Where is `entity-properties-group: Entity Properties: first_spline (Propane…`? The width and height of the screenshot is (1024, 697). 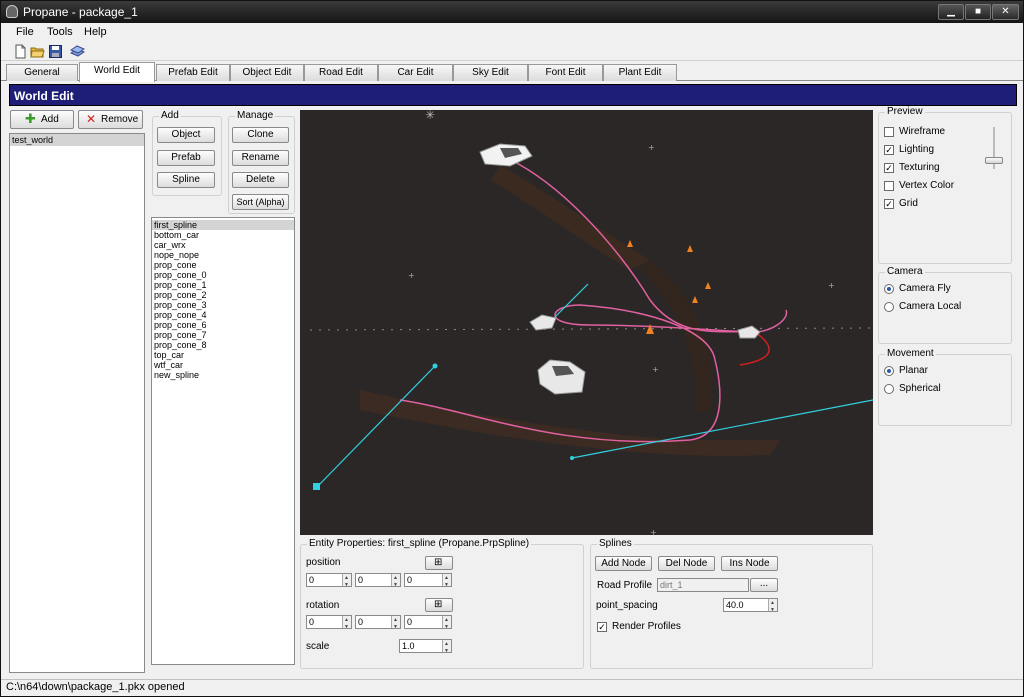 entity-properties-group: Entity Properties: first_spline (Propane… is located at coordinates (442, 603).